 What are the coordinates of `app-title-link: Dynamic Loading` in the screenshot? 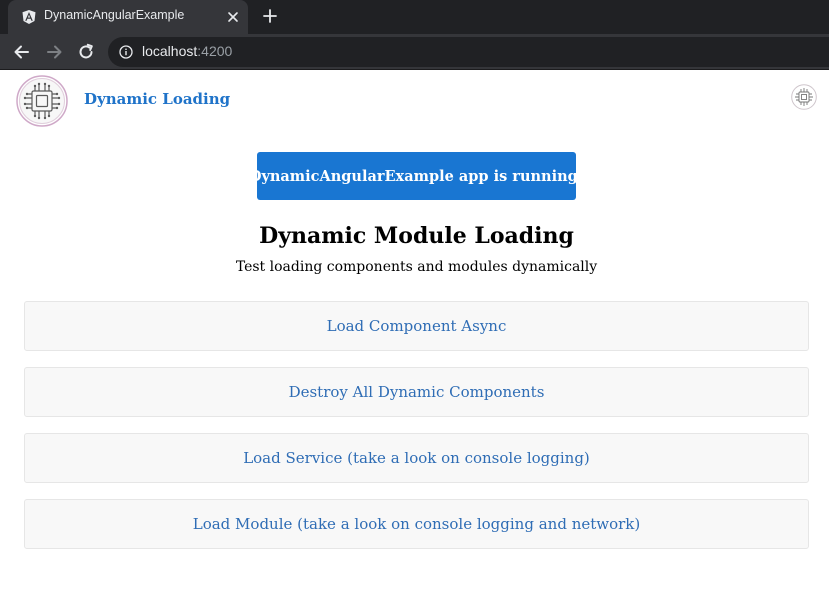 It's located at (157, 99).